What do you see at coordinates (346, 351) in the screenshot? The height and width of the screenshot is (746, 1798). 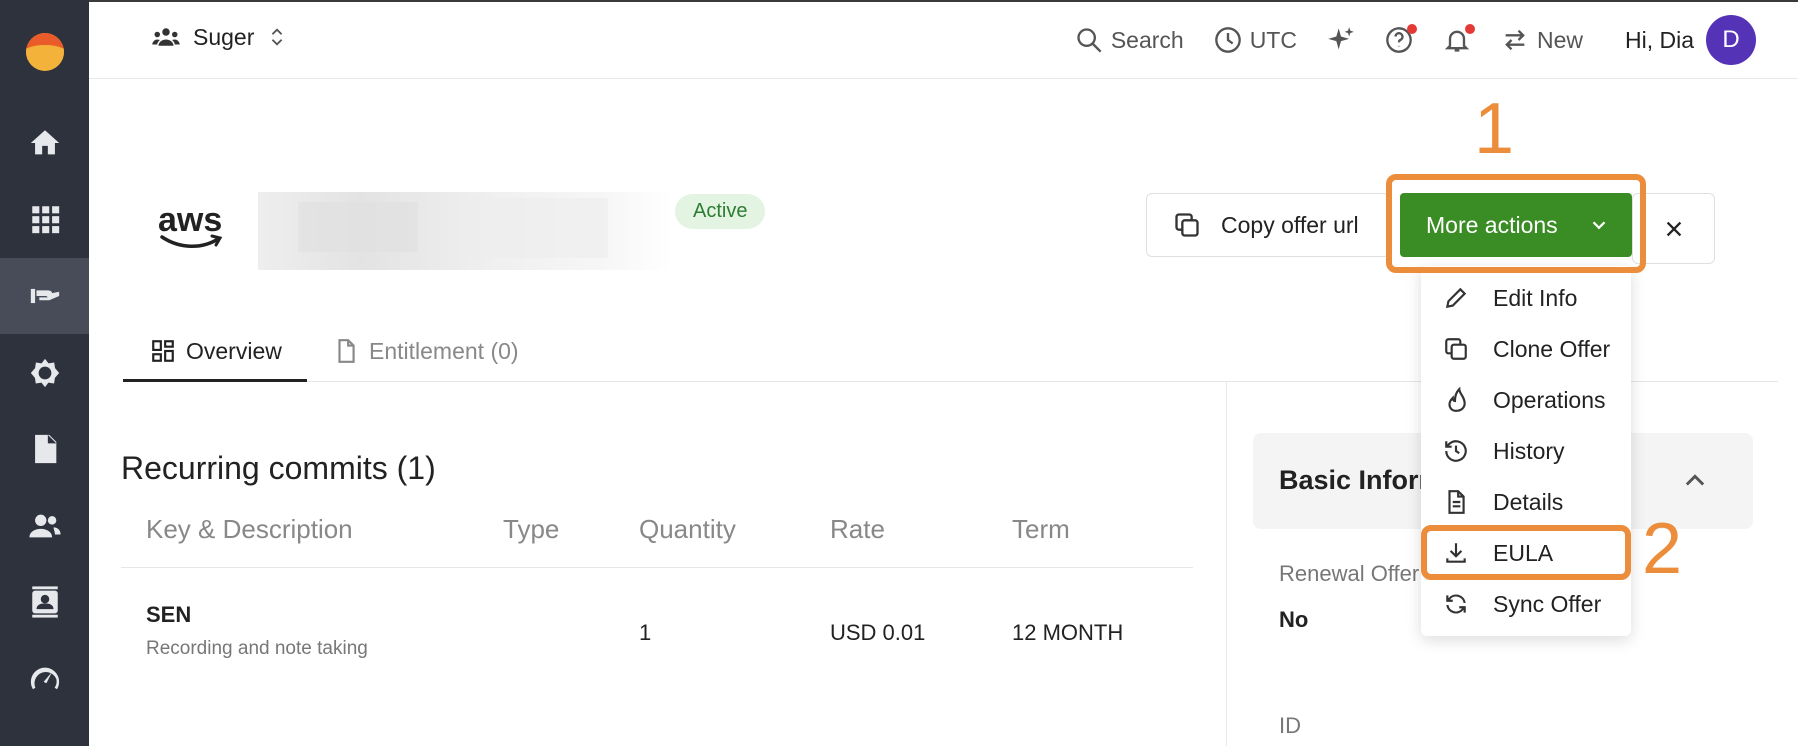 I see `file-icon` at bounding box center [346, 351].